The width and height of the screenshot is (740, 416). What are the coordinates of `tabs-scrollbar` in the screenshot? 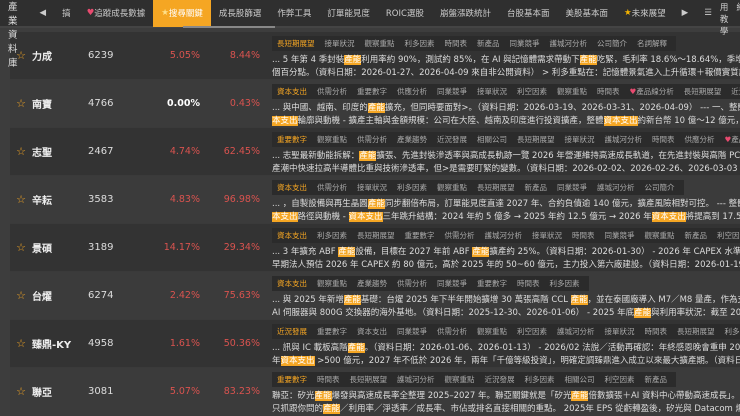 It's located at (229, 27).